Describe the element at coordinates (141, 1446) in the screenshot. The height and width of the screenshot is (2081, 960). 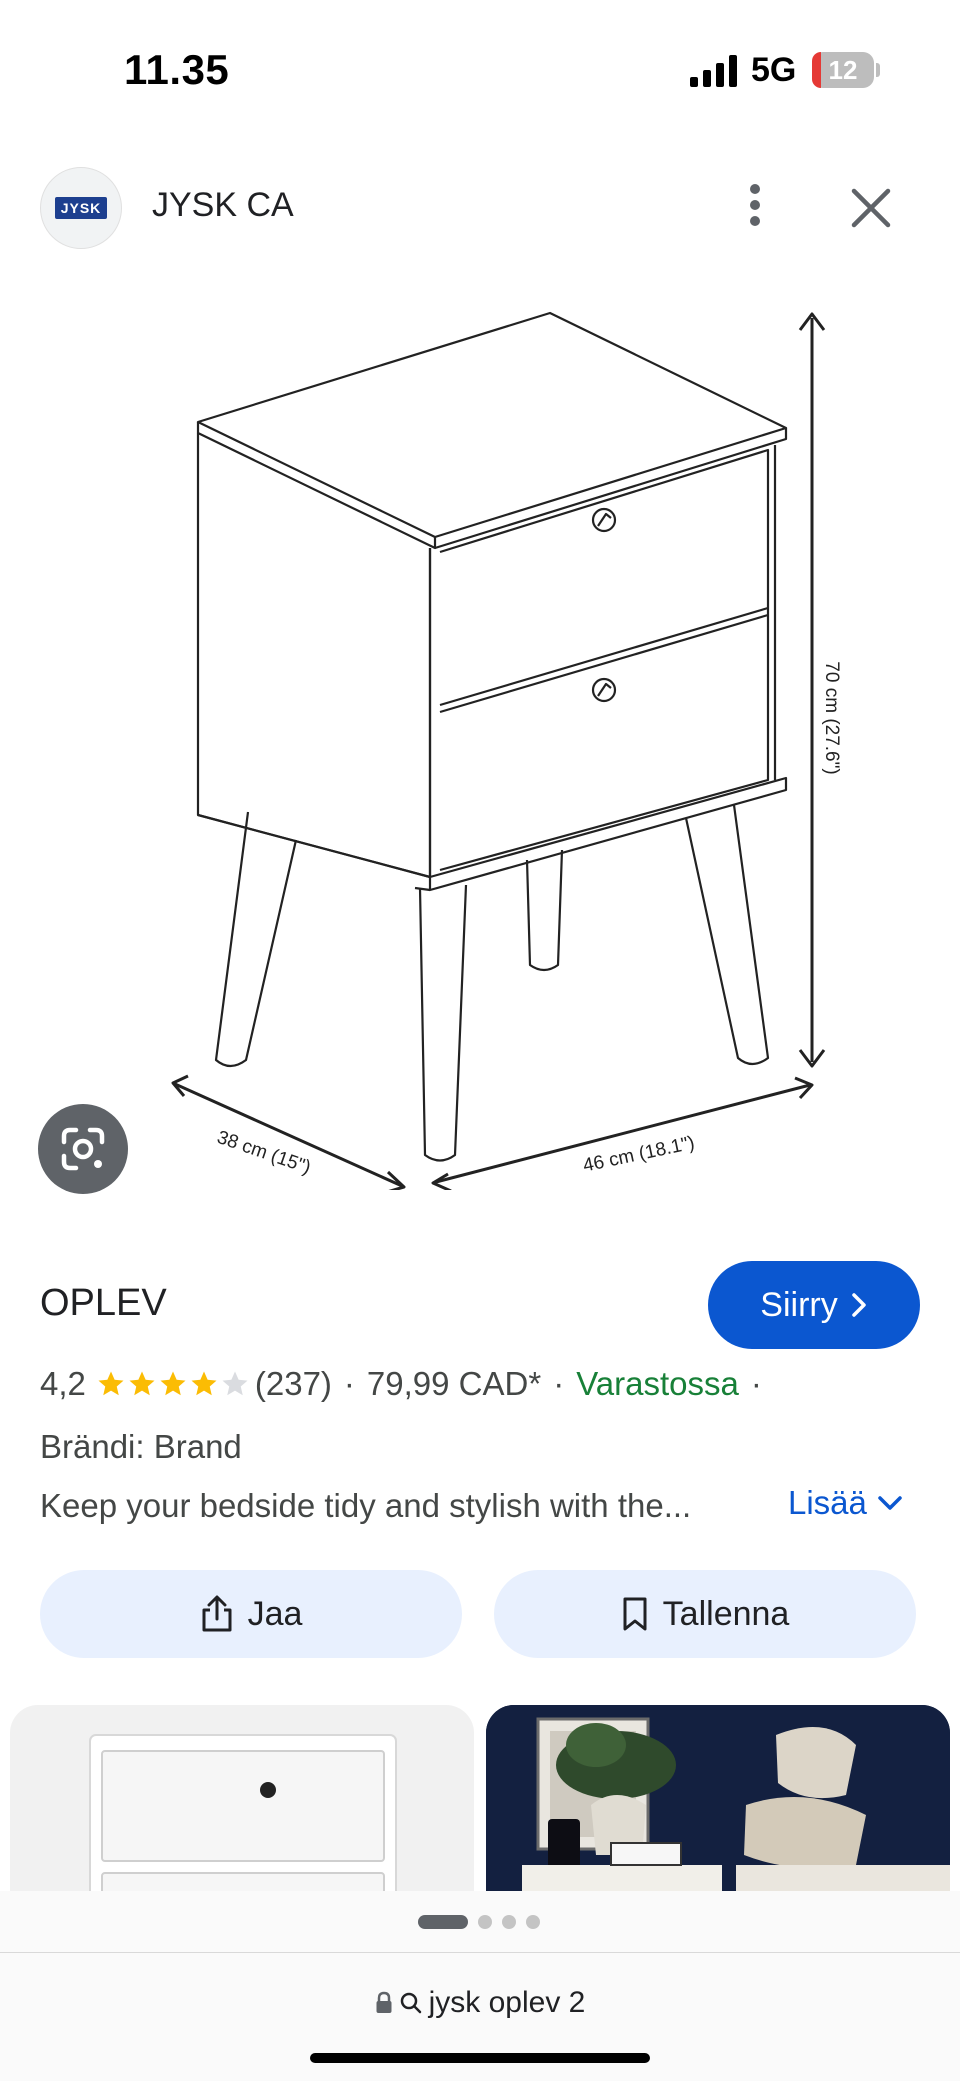
I see `brand-info: Brändi: Brand` at that location.